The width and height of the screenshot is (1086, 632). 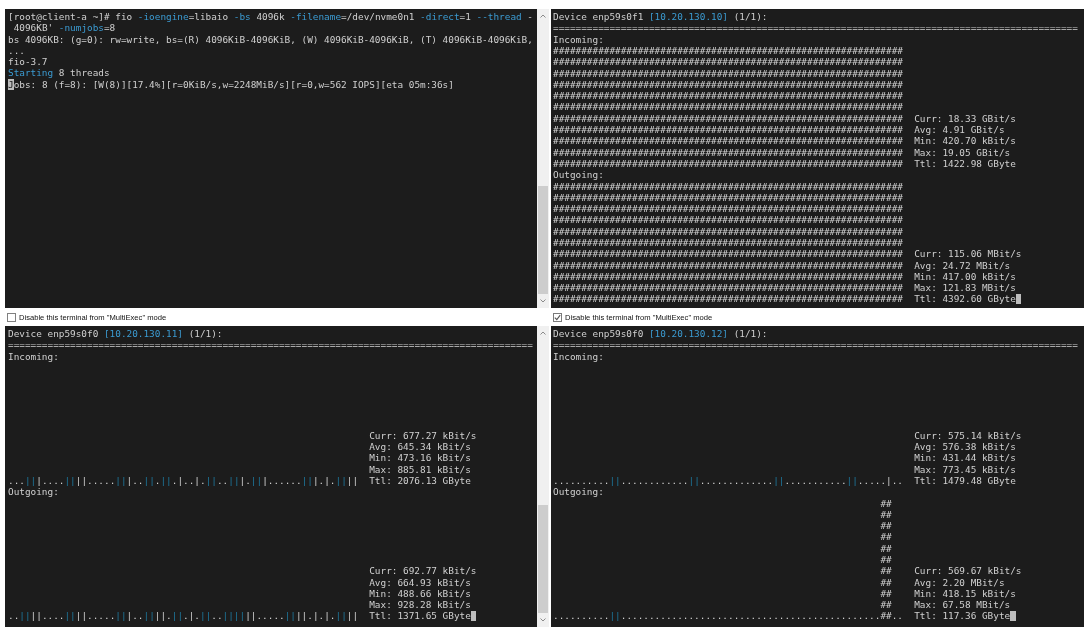 I want to click on terminal-line: Jobs: 8 (f=8): [W(8)][17.4%][r=0KiB/s,w=2248MiB/s][r=0,w=562 IOPS][eta 05m:36s], so click(x=231, y=84).